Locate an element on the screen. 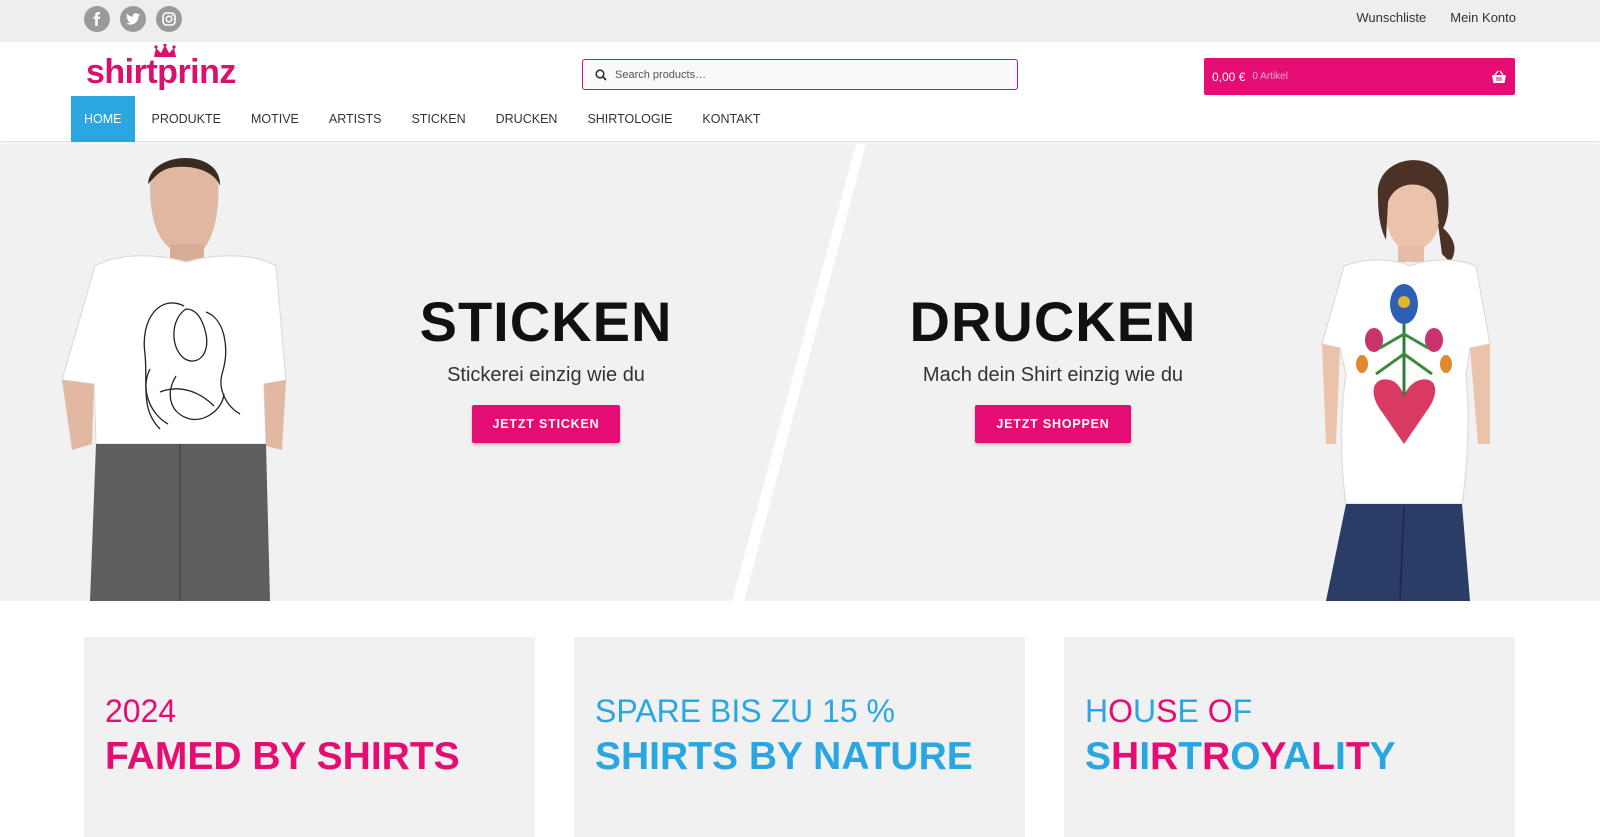  female-model-image is located at coordinates (1406, 380).